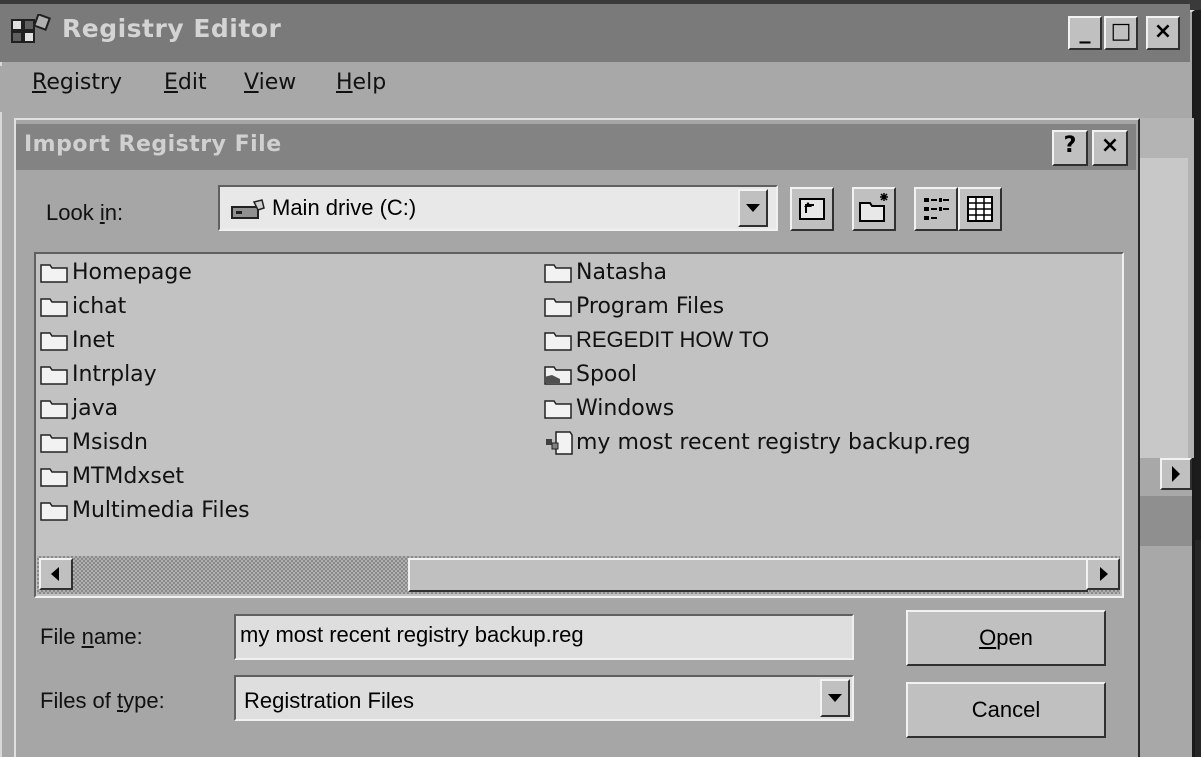 This screenshot has height=757, width=1201. I want to click on menu-view-key: V, so click(251, 82).